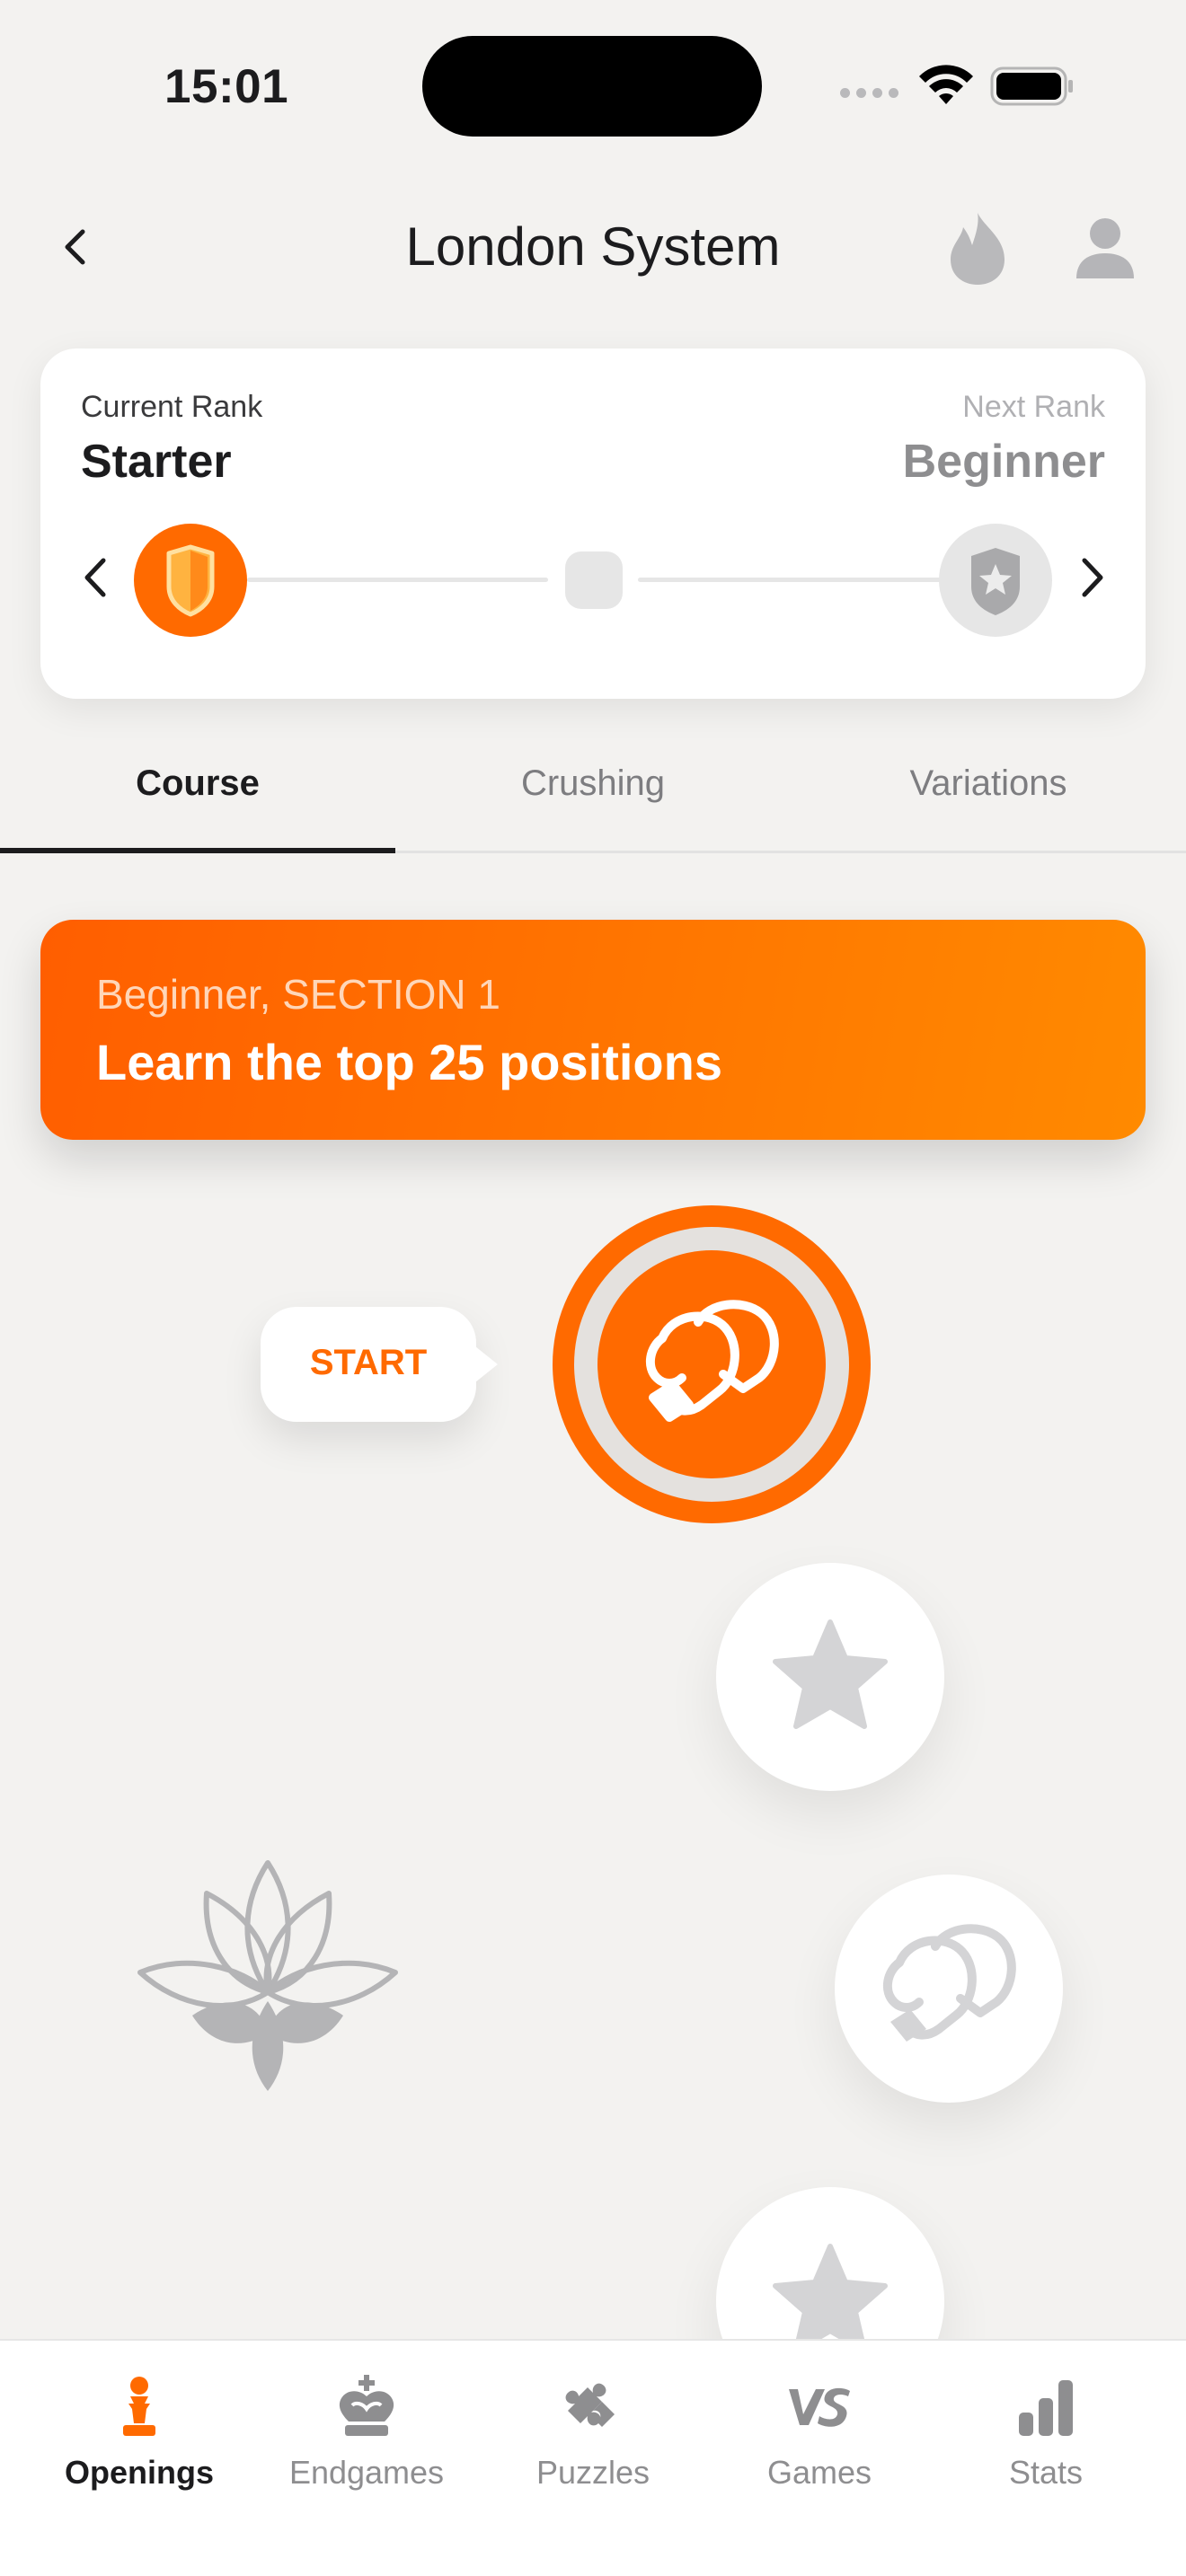 This screenshot has width=1186, height=2576. I want to click on cellular-signal-icon, so click(869, 93).